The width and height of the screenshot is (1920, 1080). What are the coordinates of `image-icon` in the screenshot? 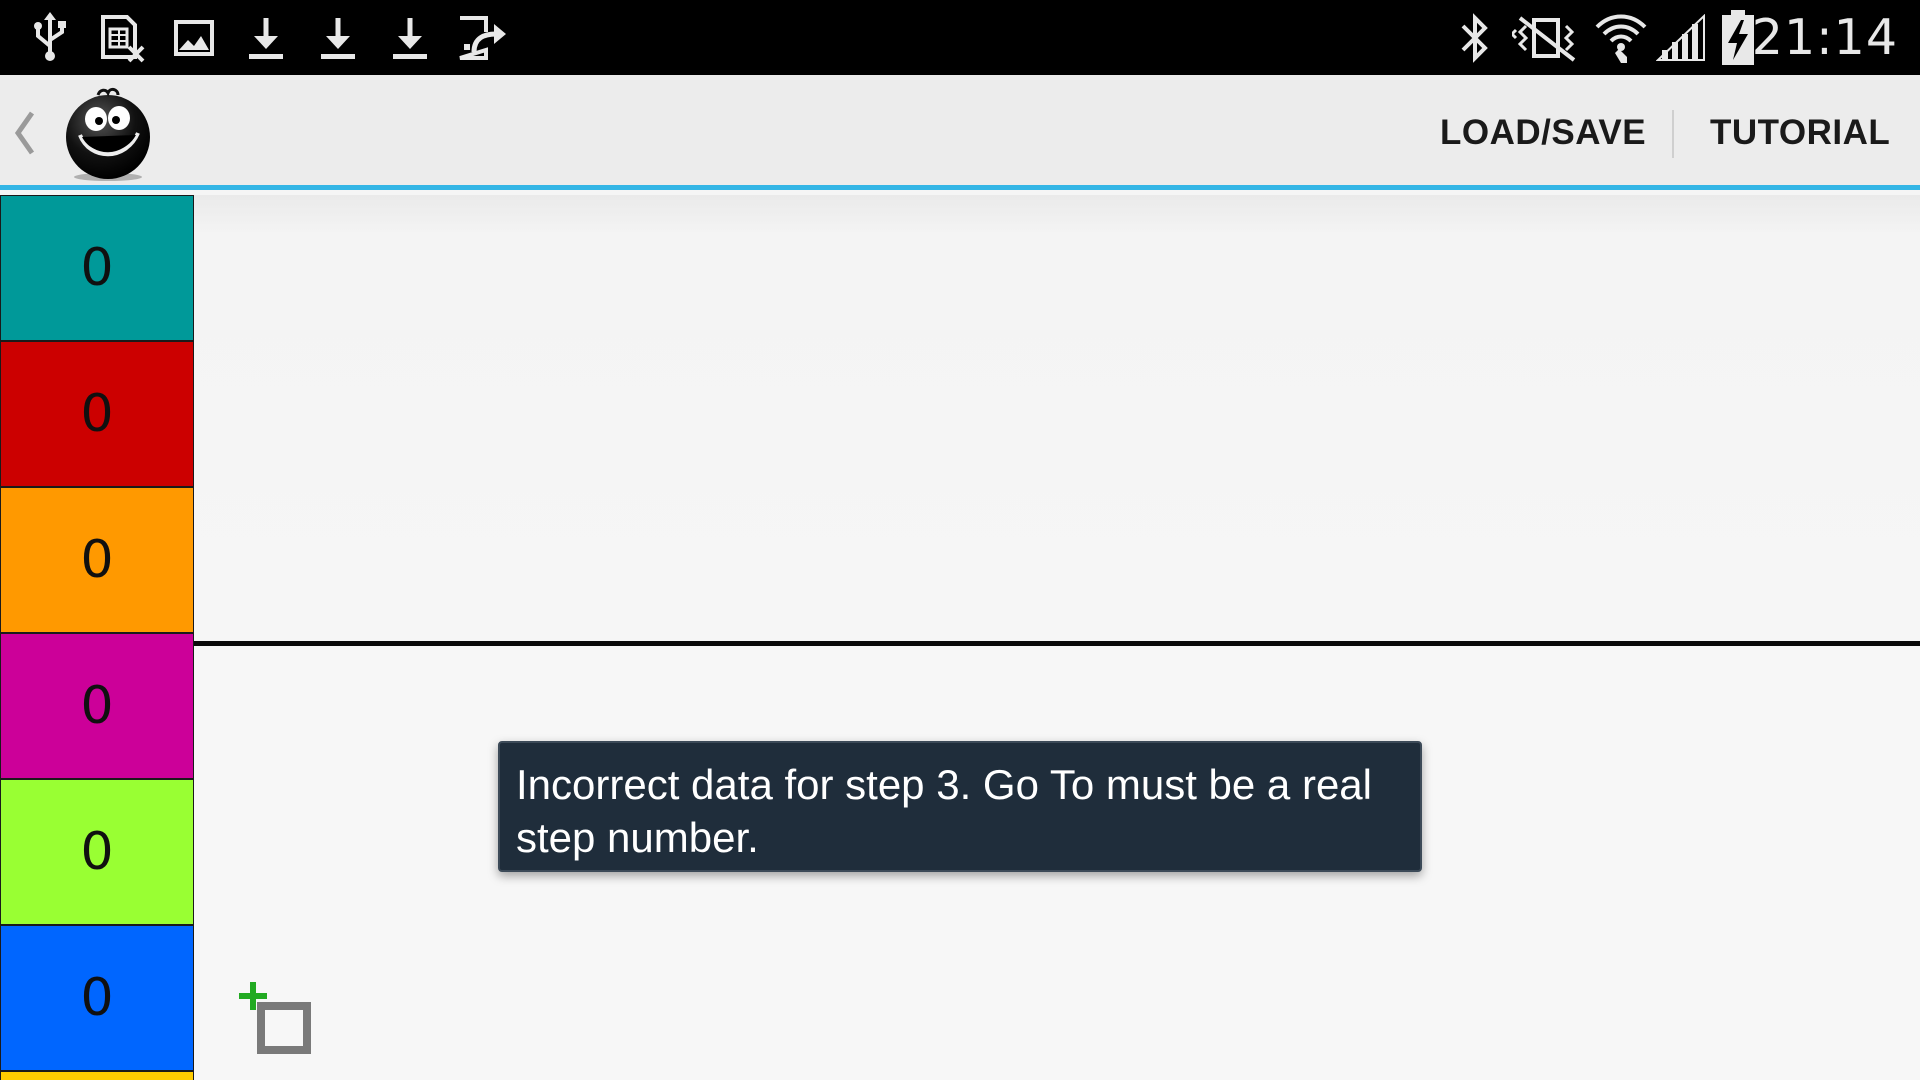 It's located at (194, 37).